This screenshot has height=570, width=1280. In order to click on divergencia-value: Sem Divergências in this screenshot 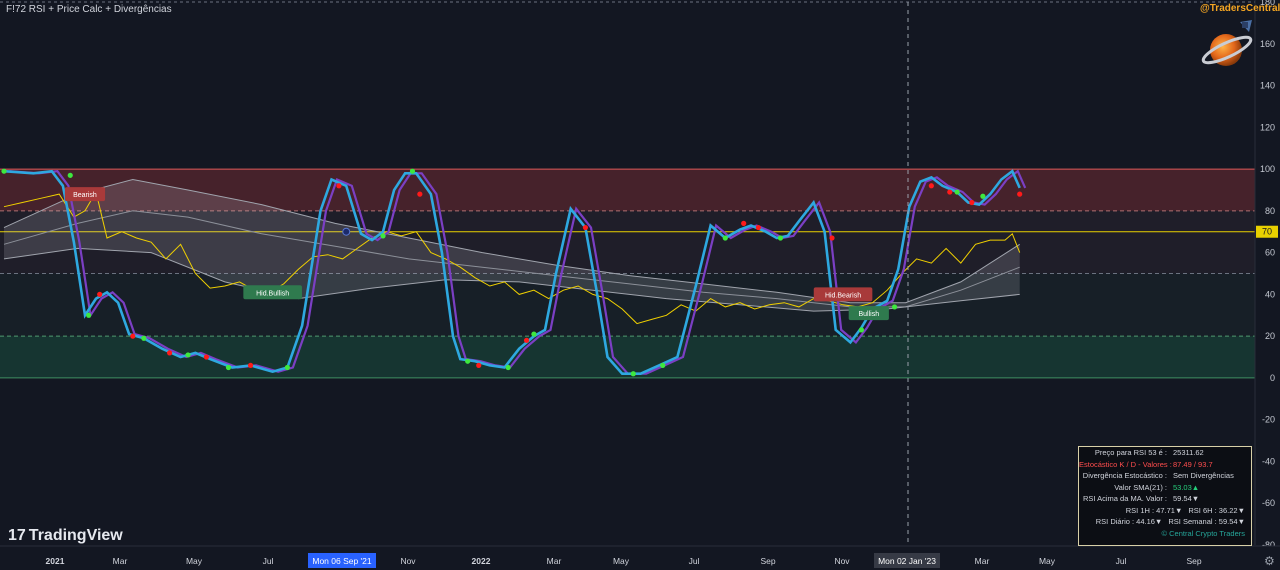, I will do `click(1203, 475)`.